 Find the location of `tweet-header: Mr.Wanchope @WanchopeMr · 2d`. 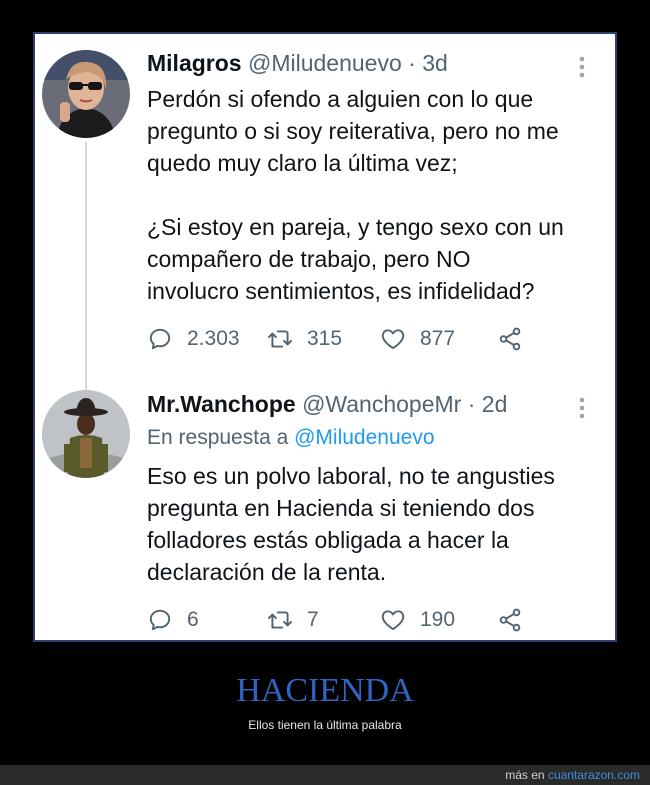

tweet-header: Mr.Wanchope @WanchopeMr · 2d is located at coordinates (327, 404).